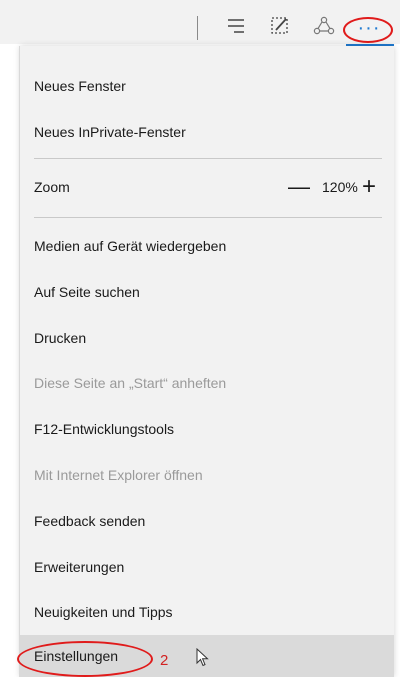 The width and height of the screenshot is (400, 677). Describe the element at coordinates (90, 521) in the screenshot. I see `menu-item-label: Feedback senden` at that location.